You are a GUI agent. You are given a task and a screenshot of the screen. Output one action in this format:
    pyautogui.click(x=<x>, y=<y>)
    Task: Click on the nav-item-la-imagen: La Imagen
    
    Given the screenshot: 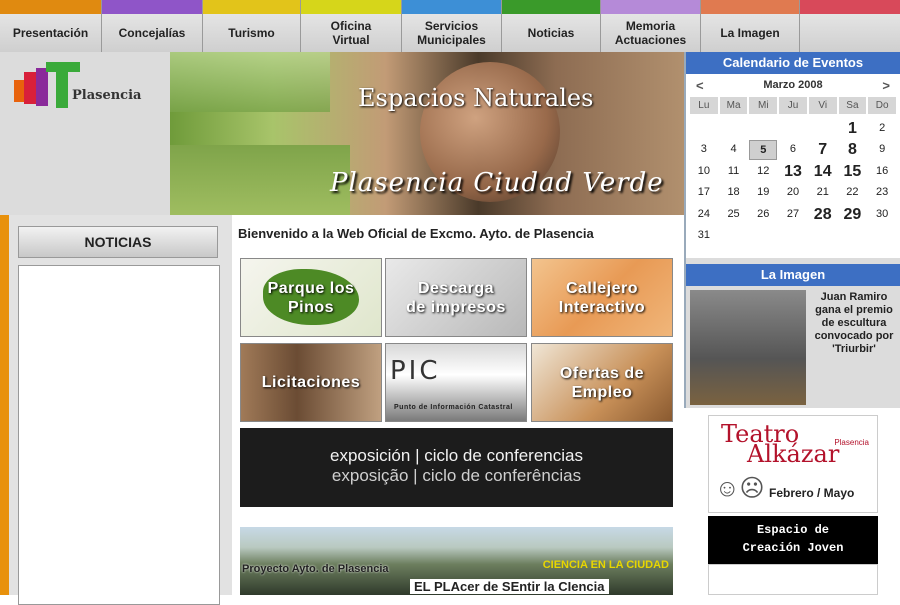 What is the action you would take?
    pyautogui.click(x=750, y=26)
    